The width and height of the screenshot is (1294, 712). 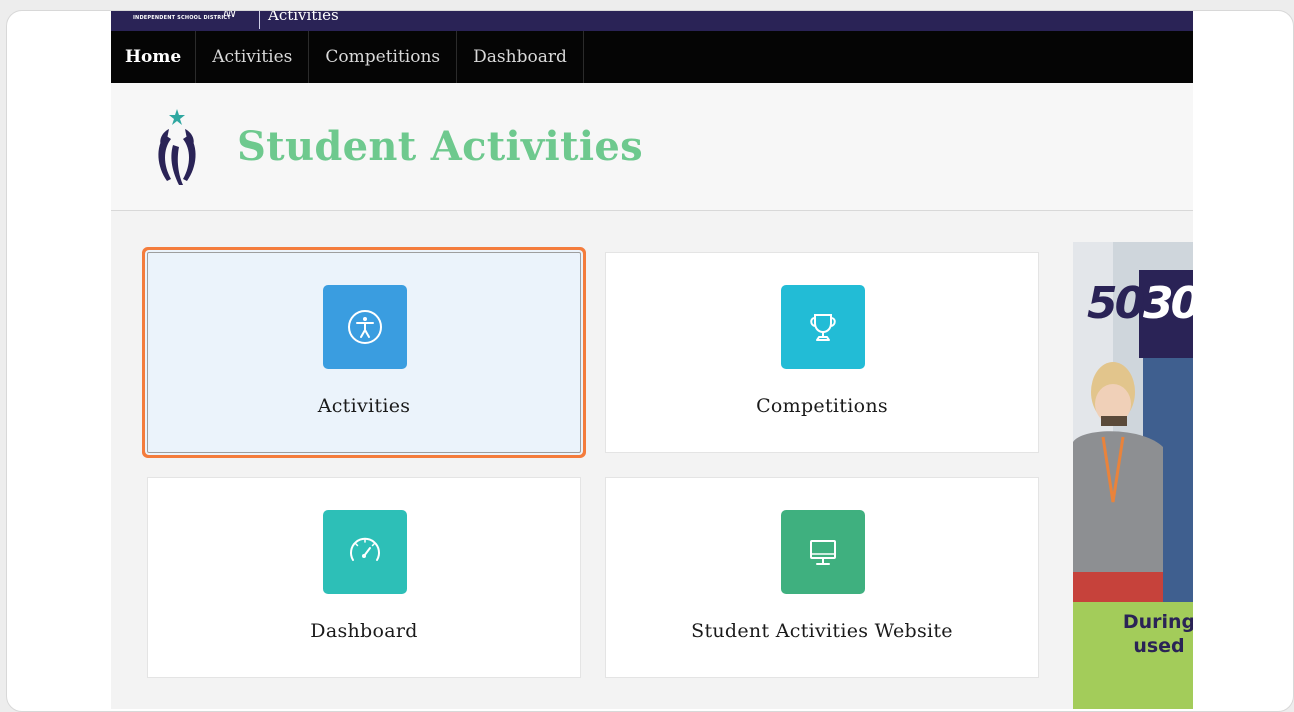 What do you see at coordinates (182, 18) in the screenshot?
I see `district-name: INDEPENDENT SCHOOL DISTRICT` at bounding box center [182, 18].